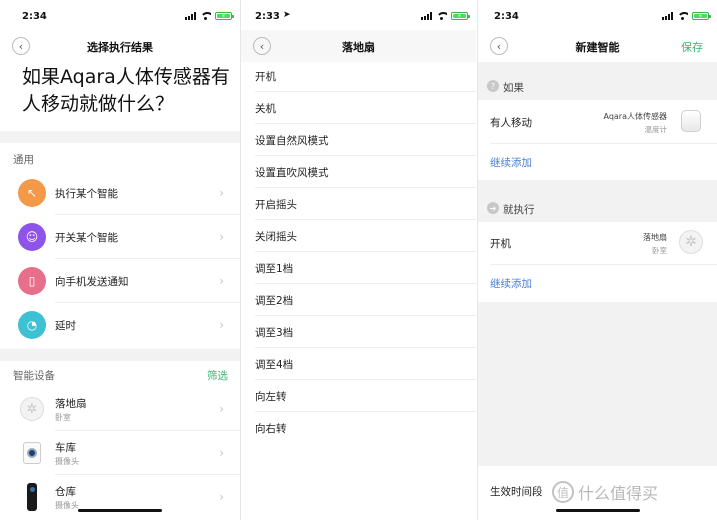  What do you see at coordinates (63, 417) in the screenshot?
I see `device-room: 卧室` at bounding box center [63, 417].